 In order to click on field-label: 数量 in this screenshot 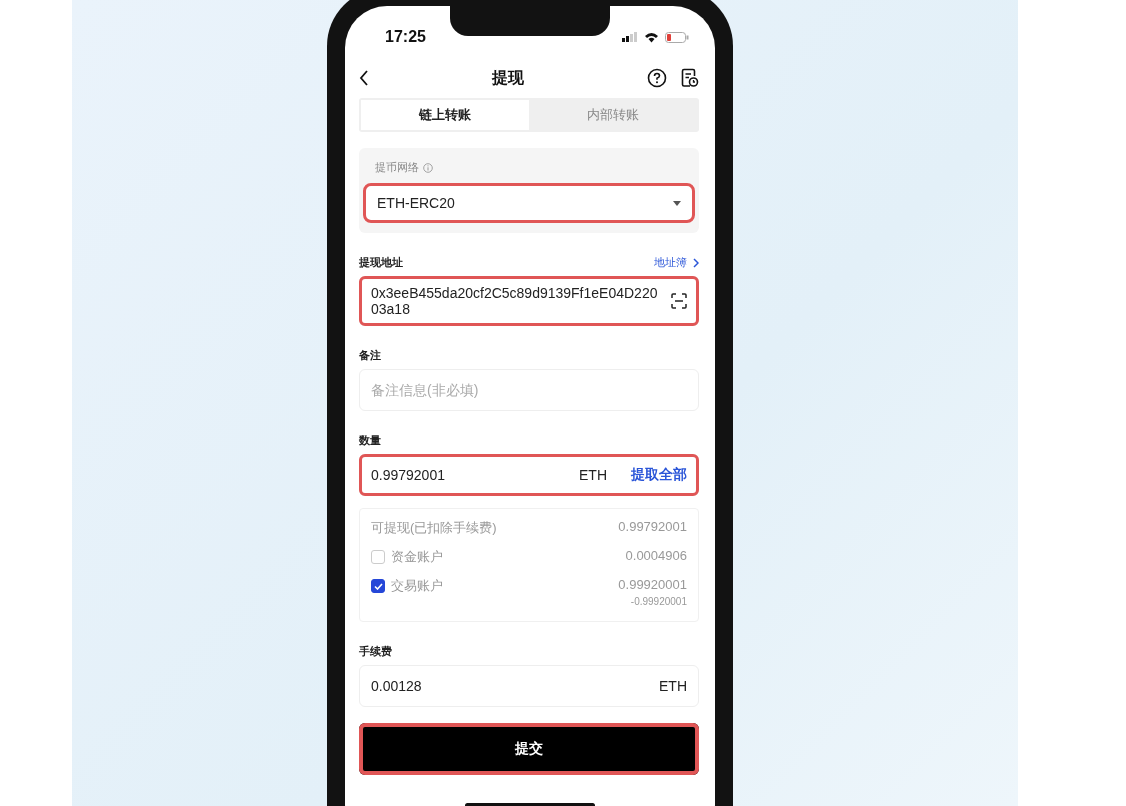, I will do `click(370, 440)`.